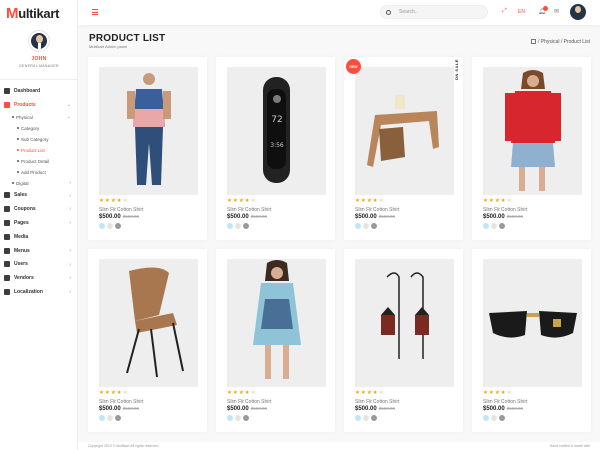 The image size is (600, 450). Describe the element at coordinates (39, 265) in the screenshot. I see `sidebar-item-users: Users ›` at that location.